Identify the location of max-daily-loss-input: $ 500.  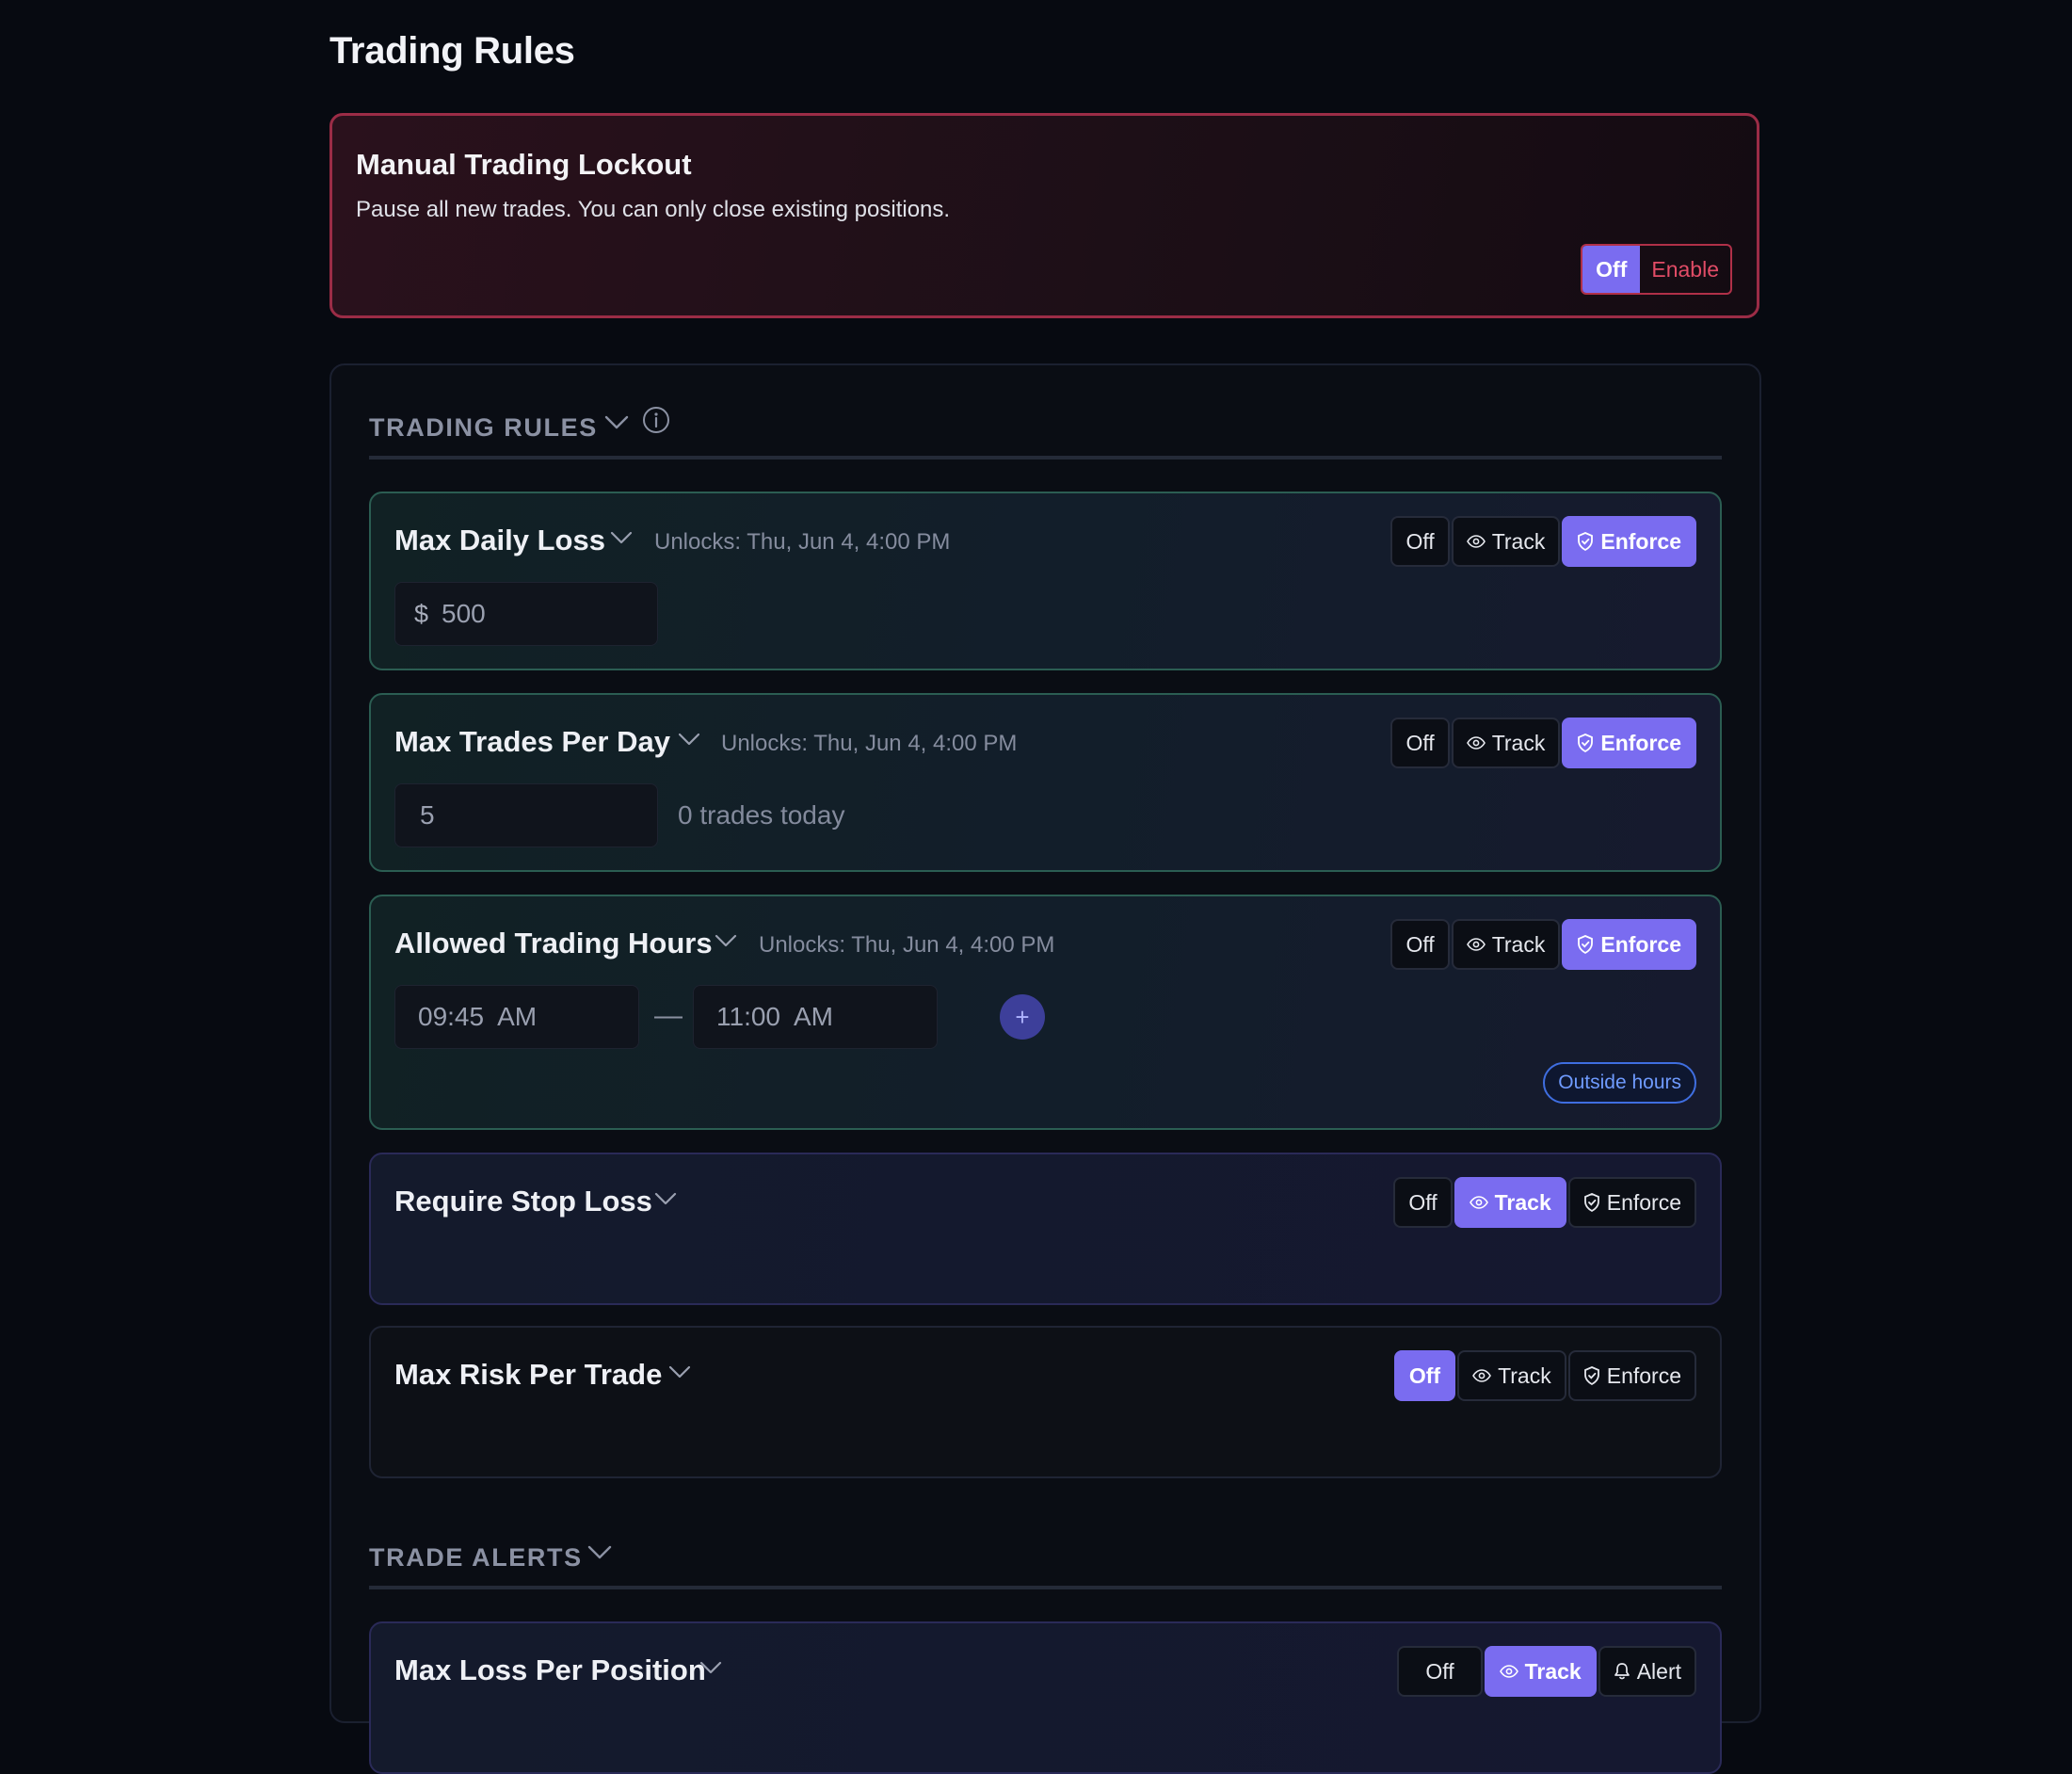
(526, 614).